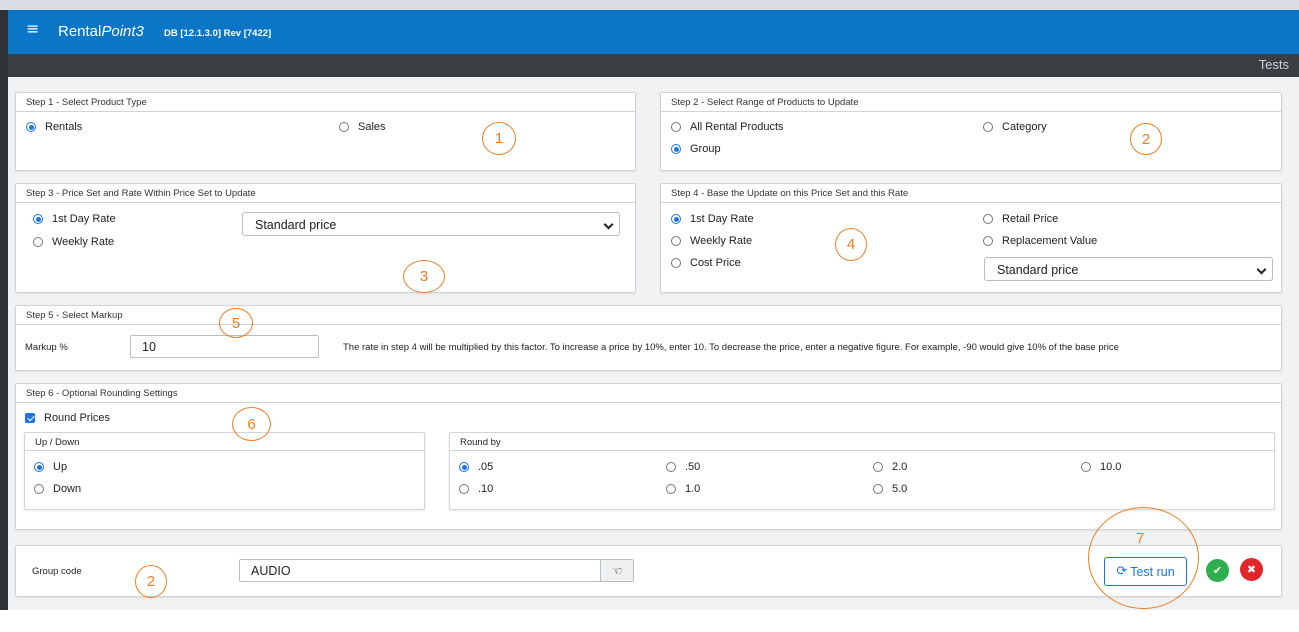 This screenshot has width=1299, height=632. Describe the element at coordinates (862, 471) in the screenshot. I see `roundby-subpanel: Round by .05 .50 2.0 10.0 .10 1.0 5.0` at that location.